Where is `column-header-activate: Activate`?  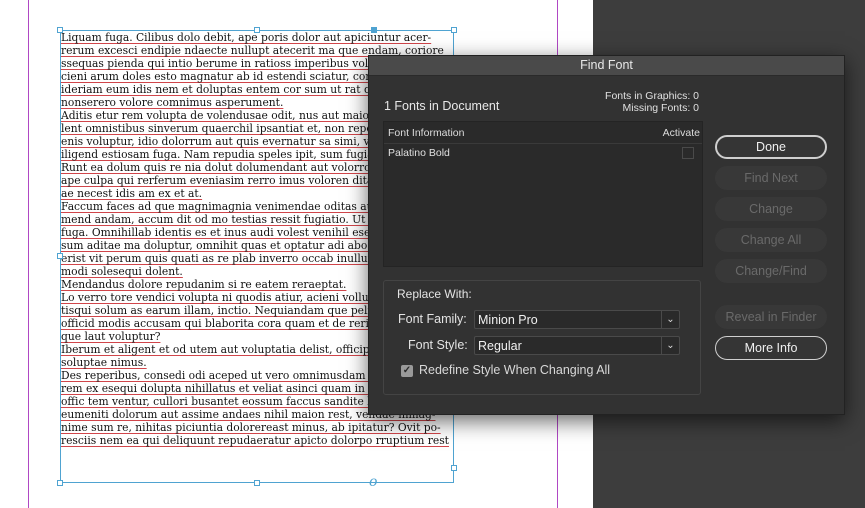
column-header-activate: Activate is located at coordinates (681, 133).